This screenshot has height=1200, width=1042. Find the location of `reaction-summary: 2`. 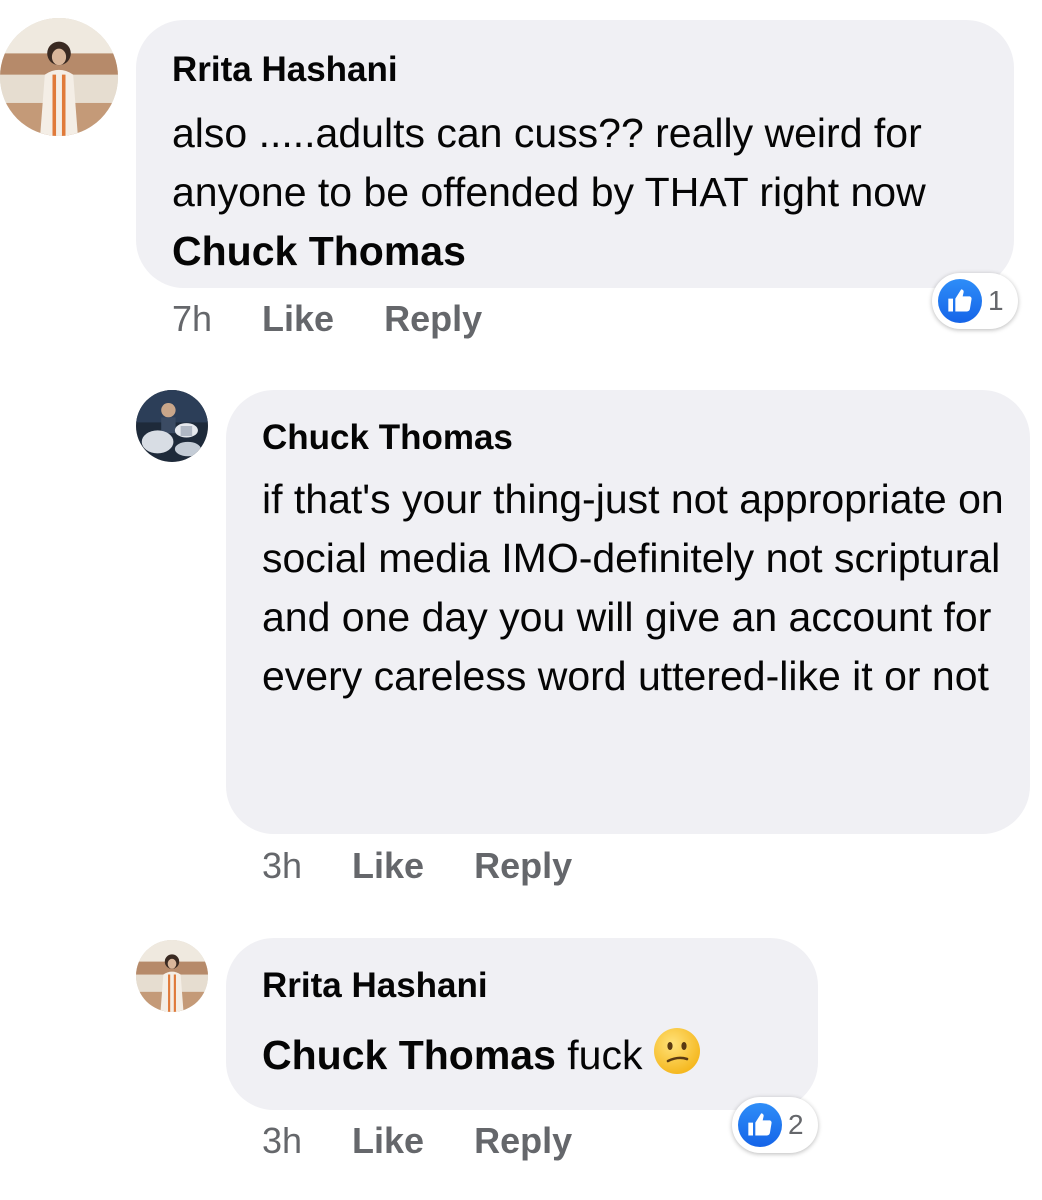

reaction-summary: 2 is located at coordinates (775, 1125).